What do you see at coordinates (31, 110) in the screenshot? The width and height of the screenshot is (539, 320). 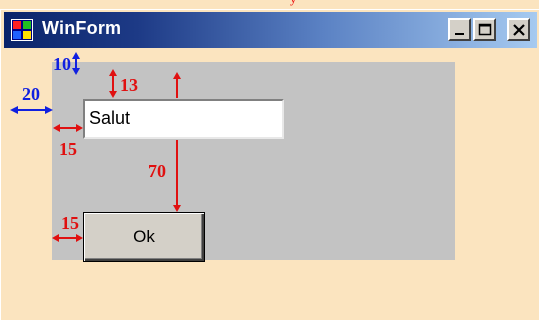 I see `left-margin-arrow` at bounding box center [31, 110].